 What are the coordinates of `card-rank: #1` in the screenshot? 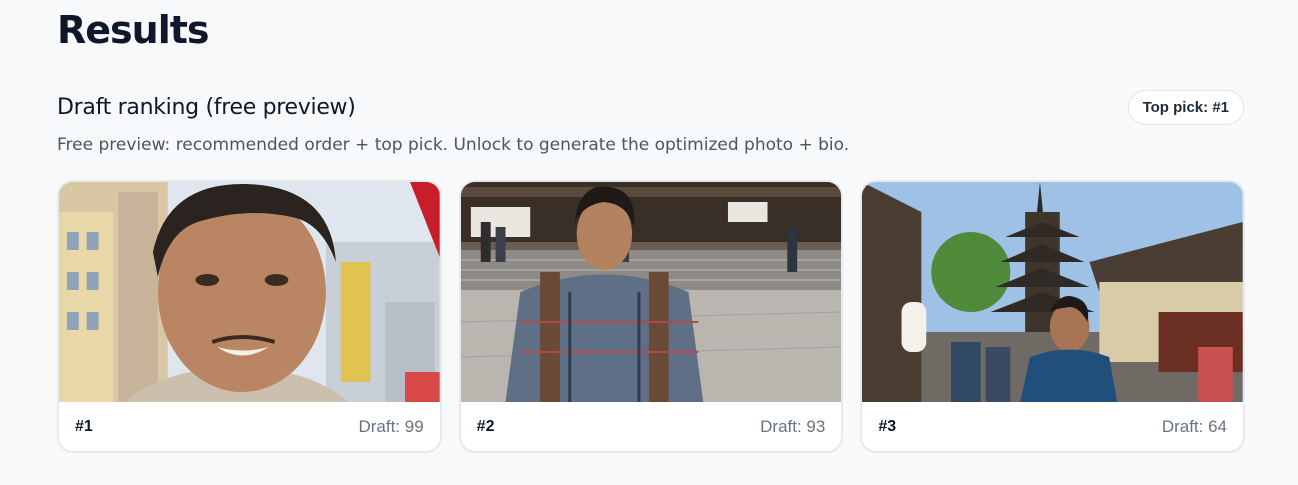 It's located at (84, 426).